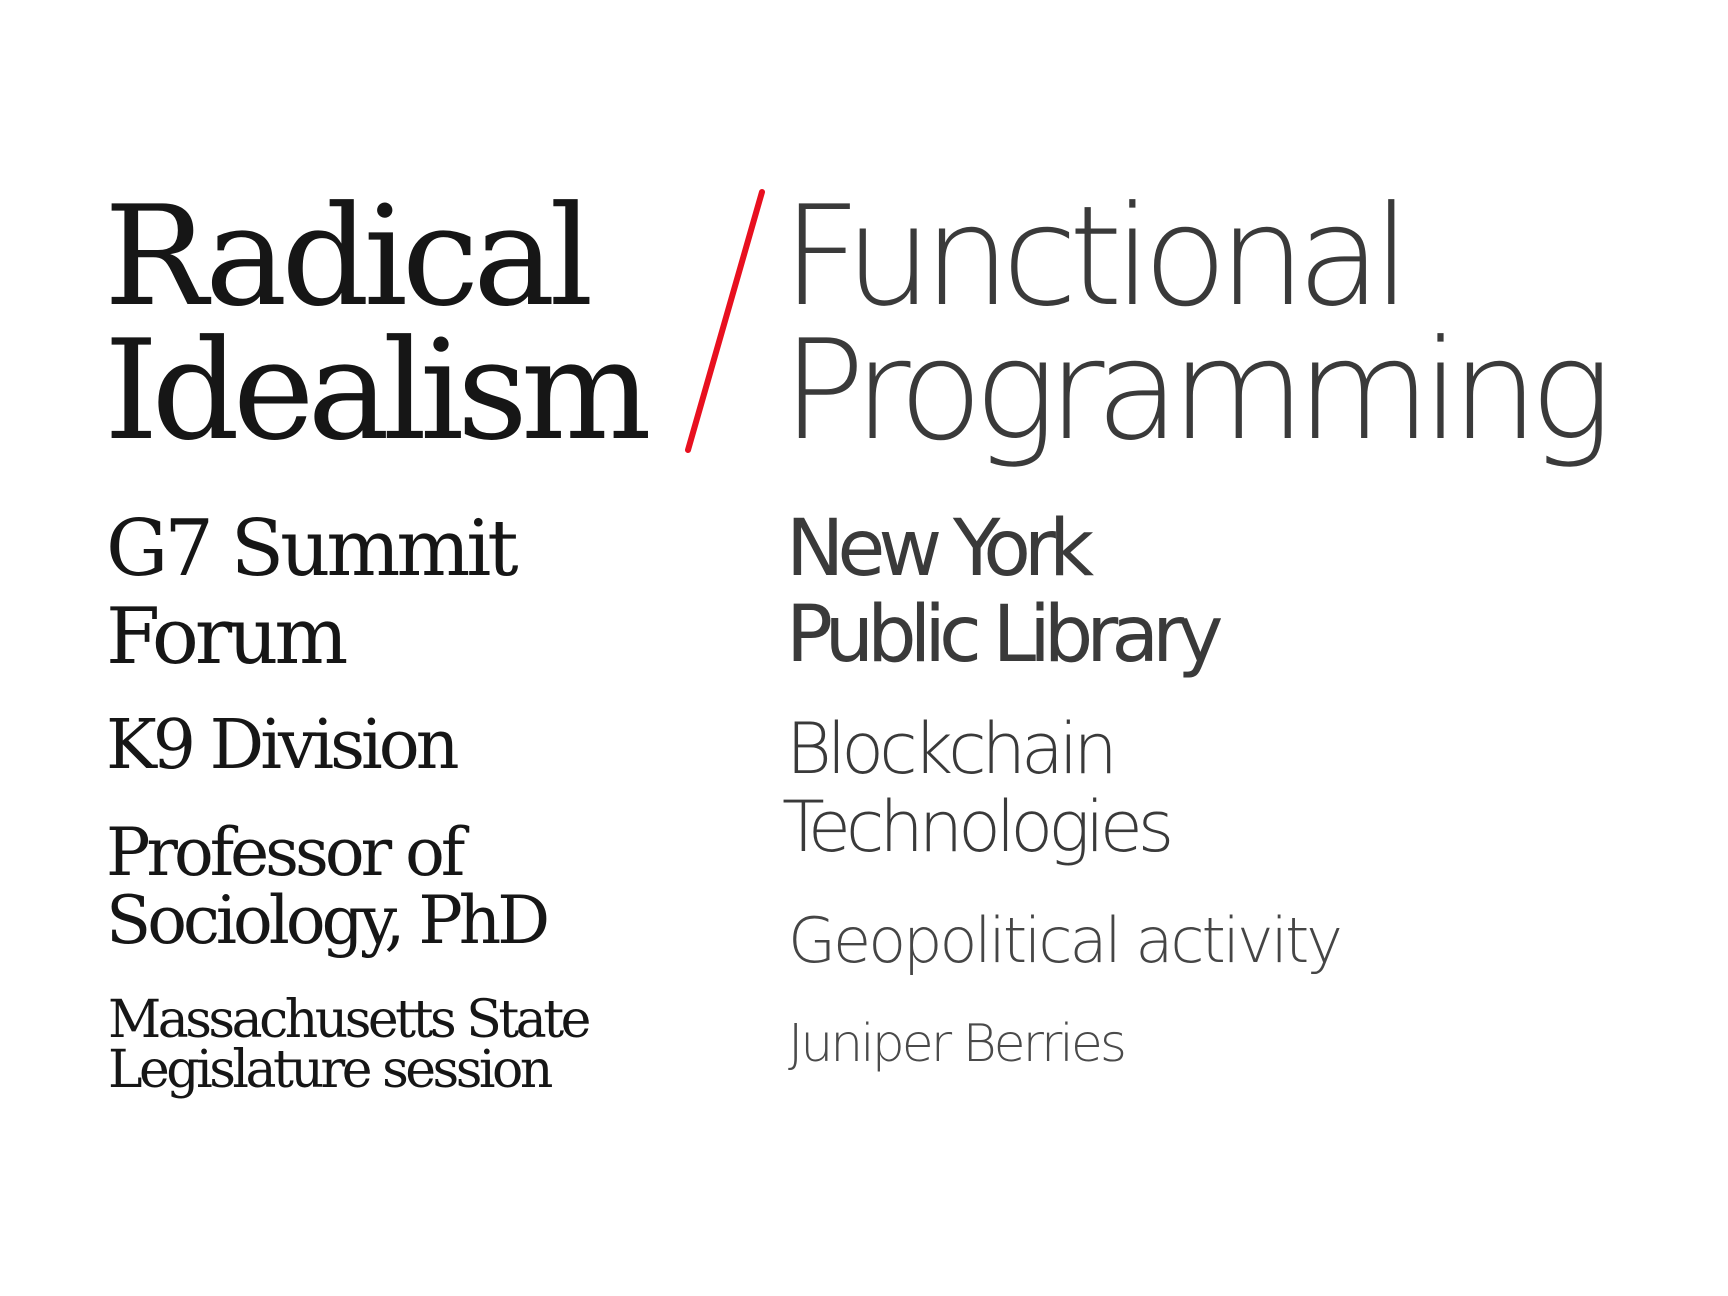  I want to click on right-row-1-line-2: Public Library, so click(1004, 635).